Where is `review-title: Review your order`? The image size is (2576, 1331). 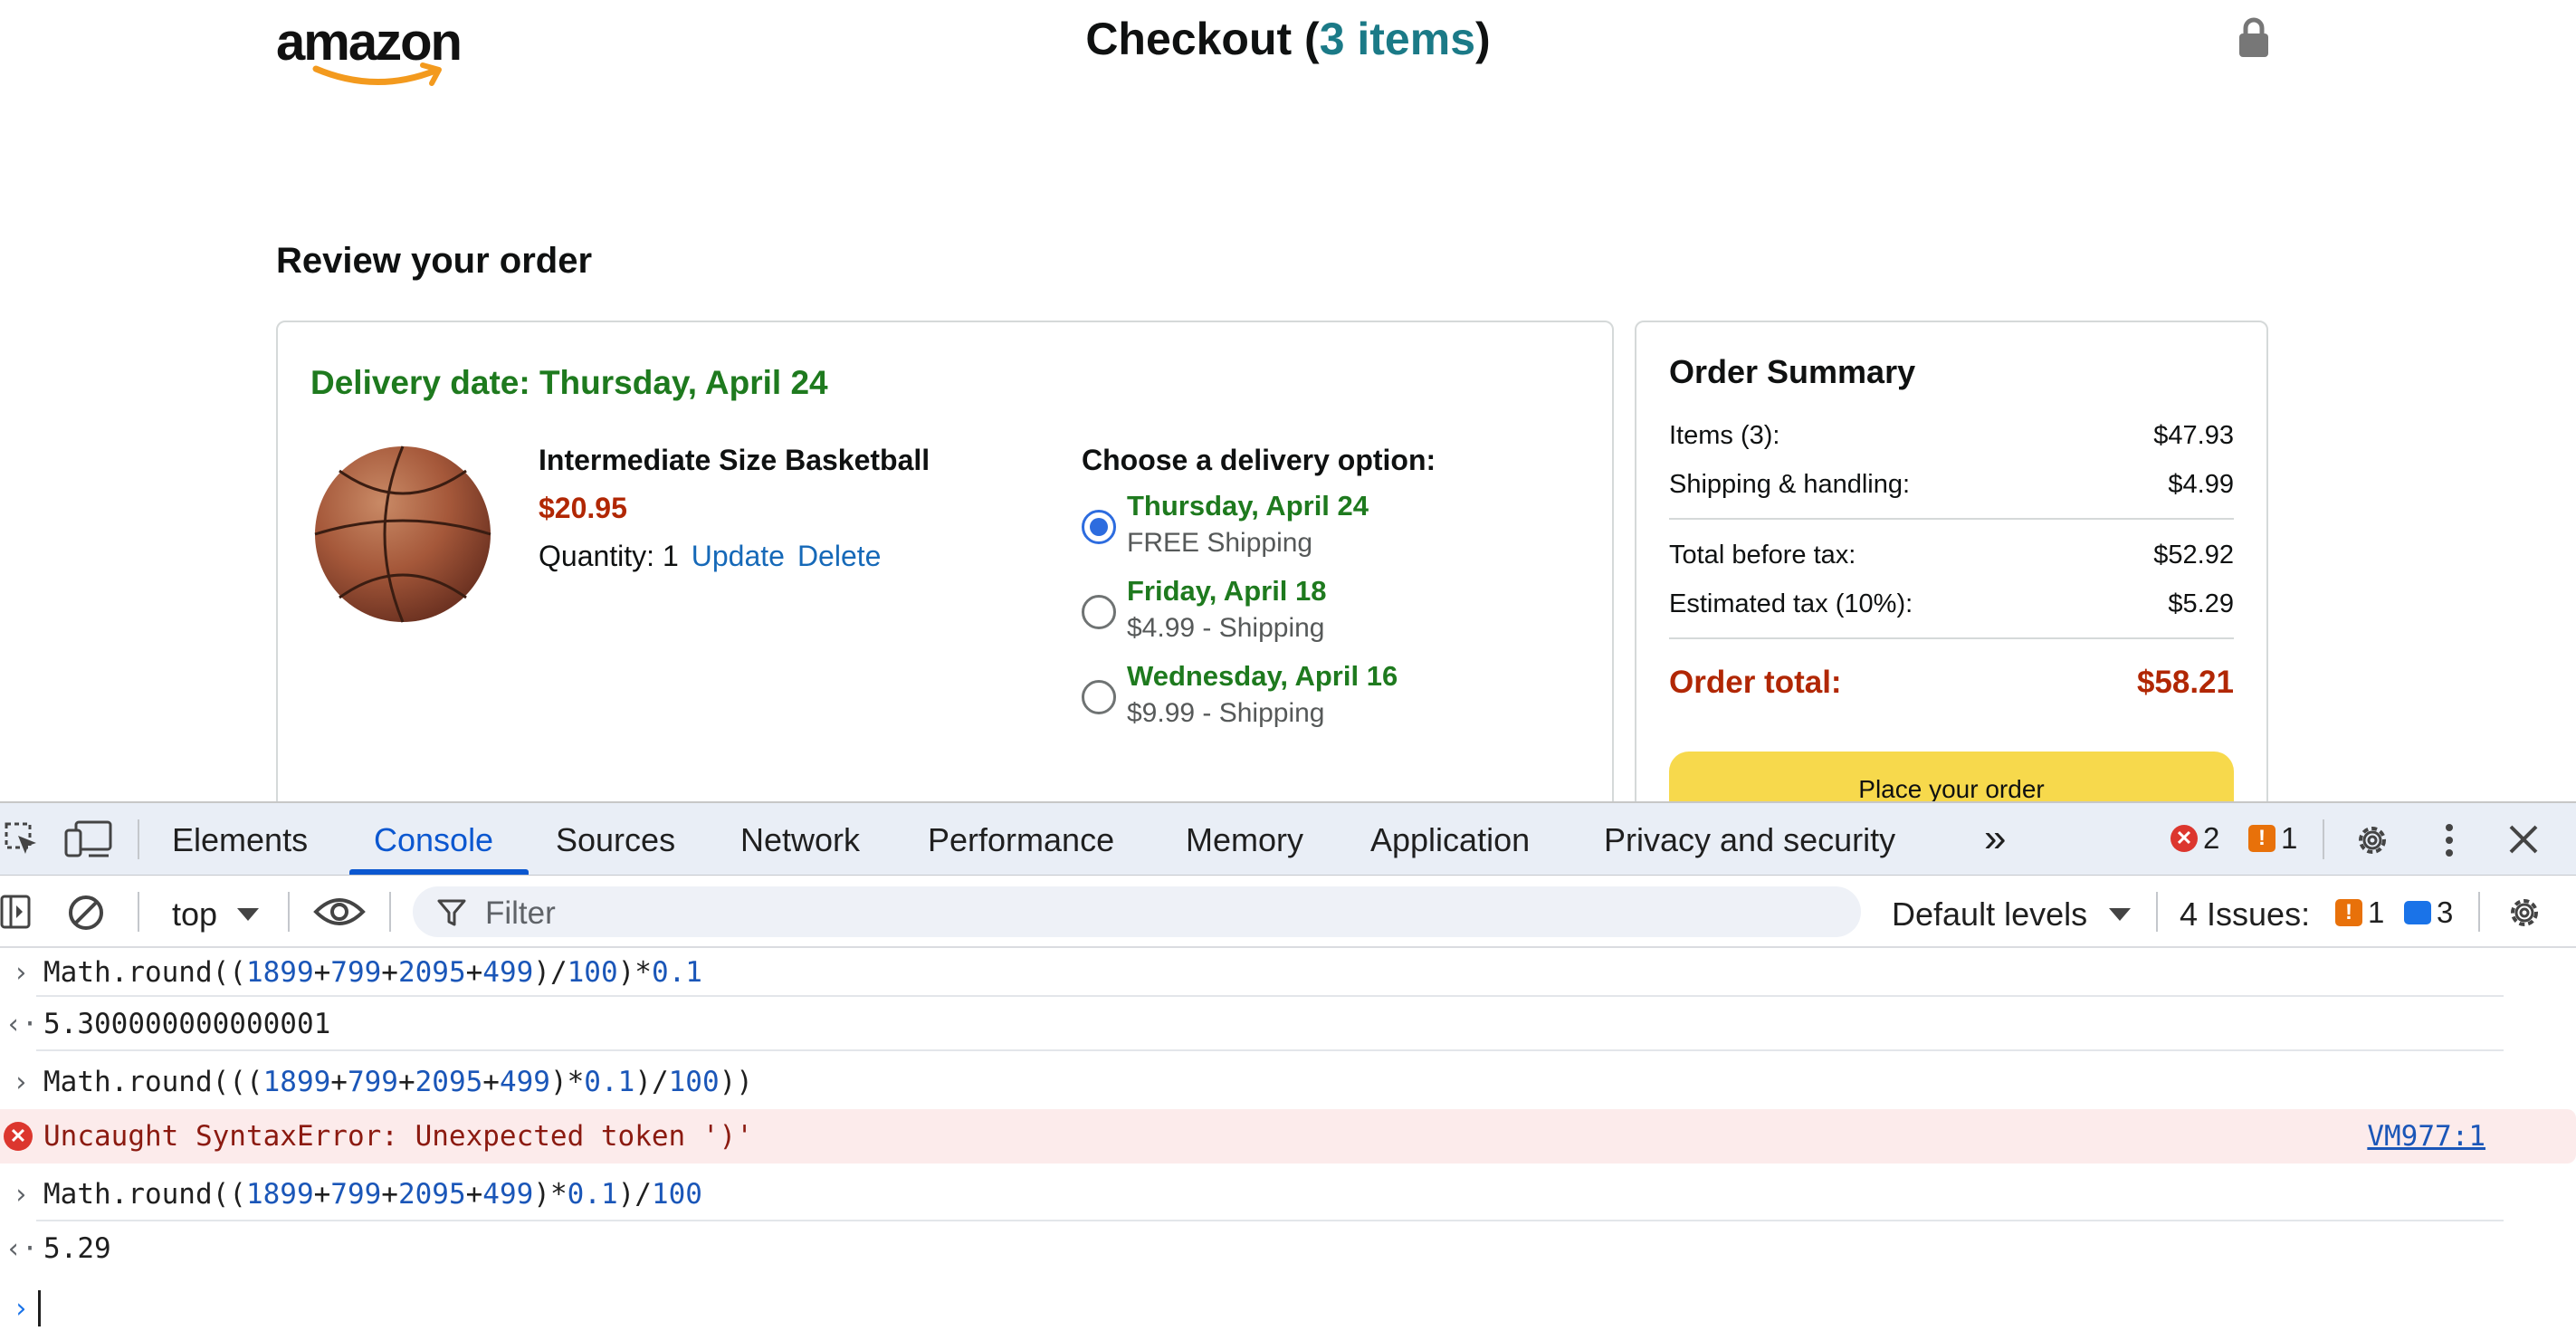
review-title: Review your order is located at coordinates (435, 261).